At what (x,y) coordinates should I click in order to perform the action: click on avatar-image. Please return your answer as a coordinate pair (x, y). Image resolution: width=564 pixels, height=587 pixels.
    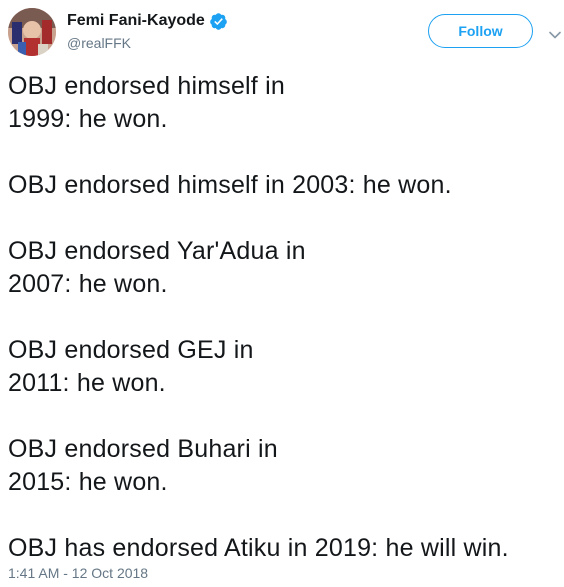
    Looking at the image, I should click on (32, 32).